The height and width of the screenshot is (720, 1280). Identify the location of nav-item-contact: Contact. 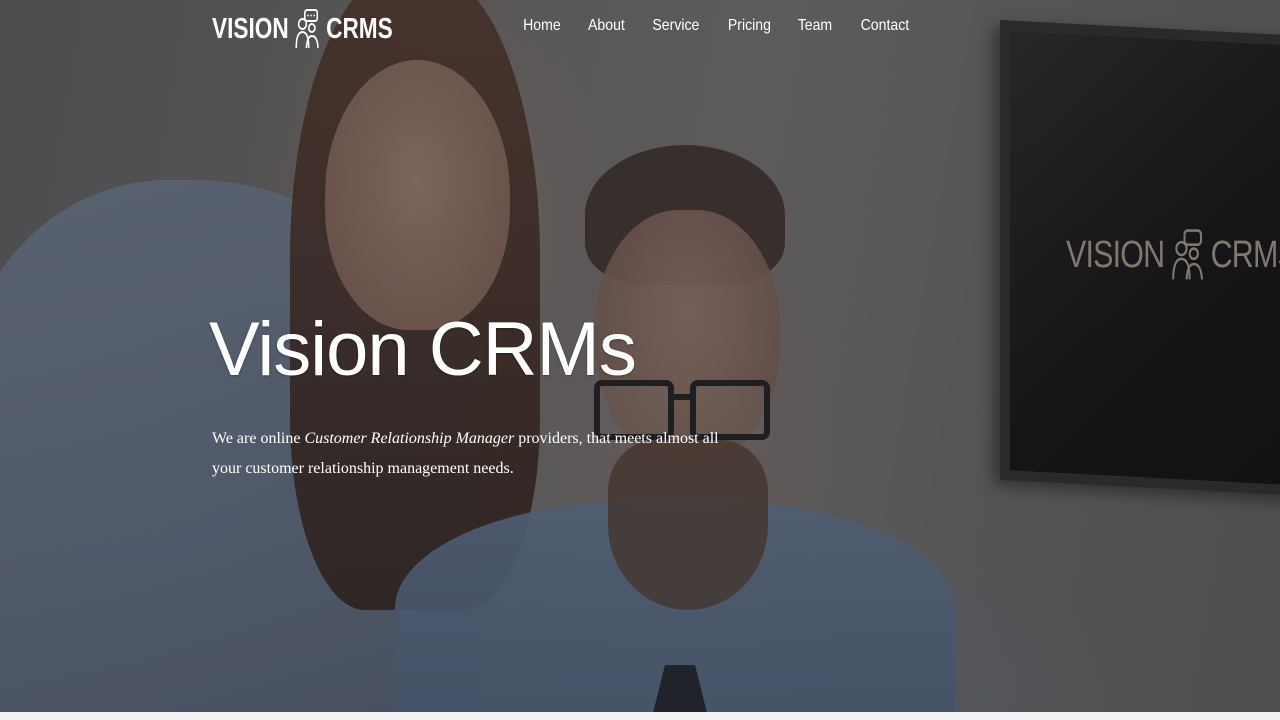
(881, 26).